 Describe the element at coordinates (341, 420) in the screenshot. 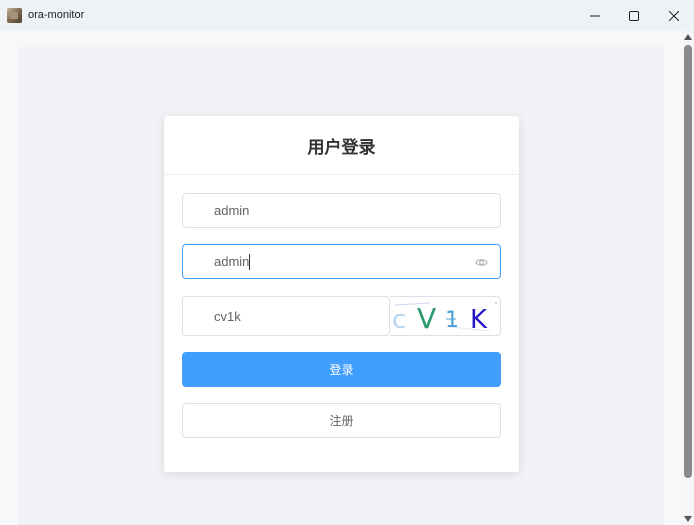

I see `register-button: 注册` at that location.